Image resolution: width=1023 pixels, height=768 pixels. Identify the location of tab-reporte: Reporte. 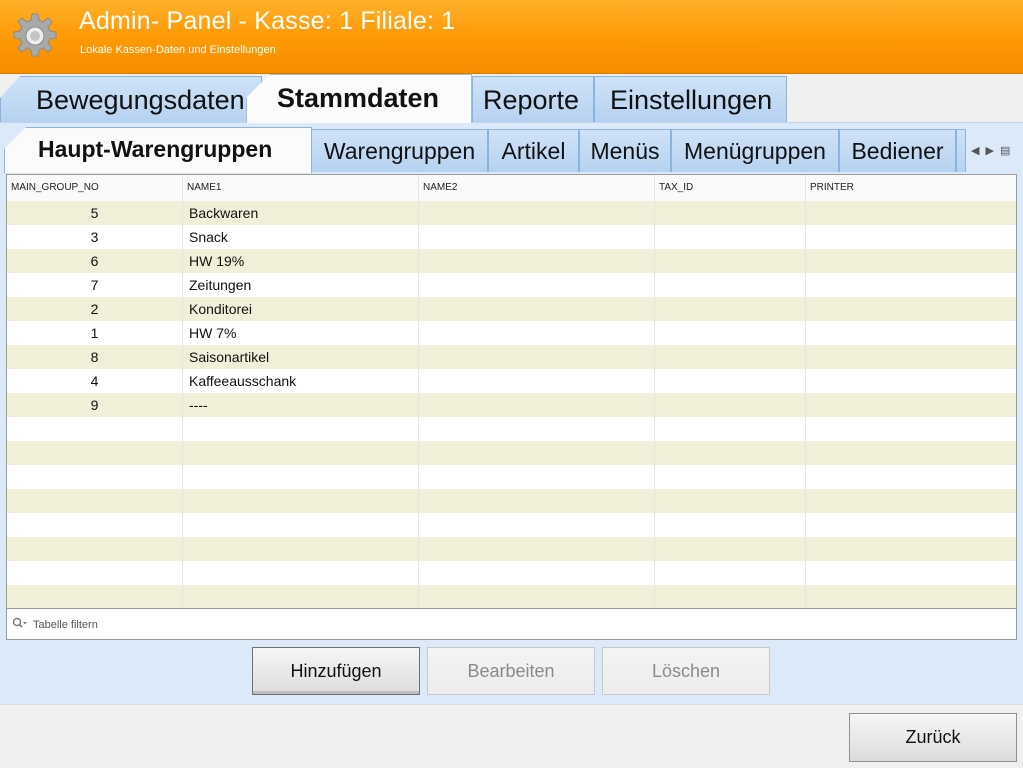
(533, 99).